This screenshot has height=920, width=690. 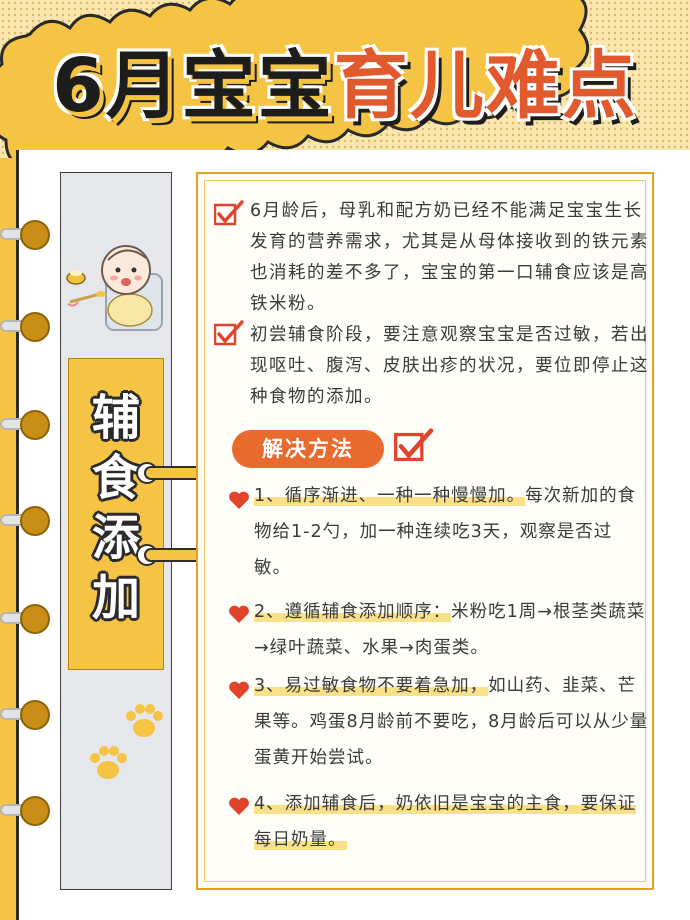 I want to click on solution-item-4: 4、添加辅食后，奶依旧是宝宝的主食，要保证每日奶量。, so click(x=451, y=822).